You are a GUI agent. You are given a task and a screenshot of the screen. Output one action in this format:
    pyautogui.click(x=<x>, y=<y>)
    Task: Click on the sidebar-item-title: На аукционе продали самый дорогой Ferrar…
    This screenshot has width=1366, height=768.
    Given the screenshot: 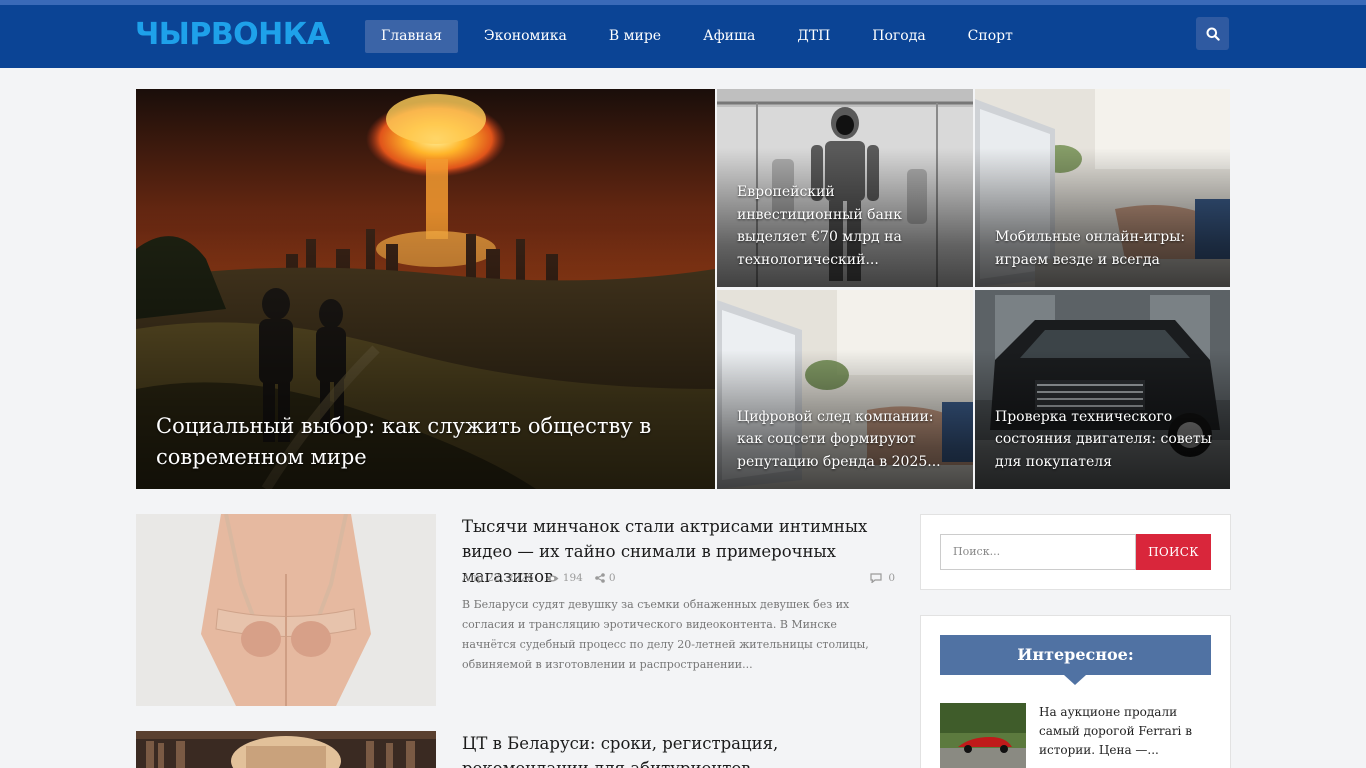 What is the action you would take?
    pyautogui.click(x=1126, y=731)
    